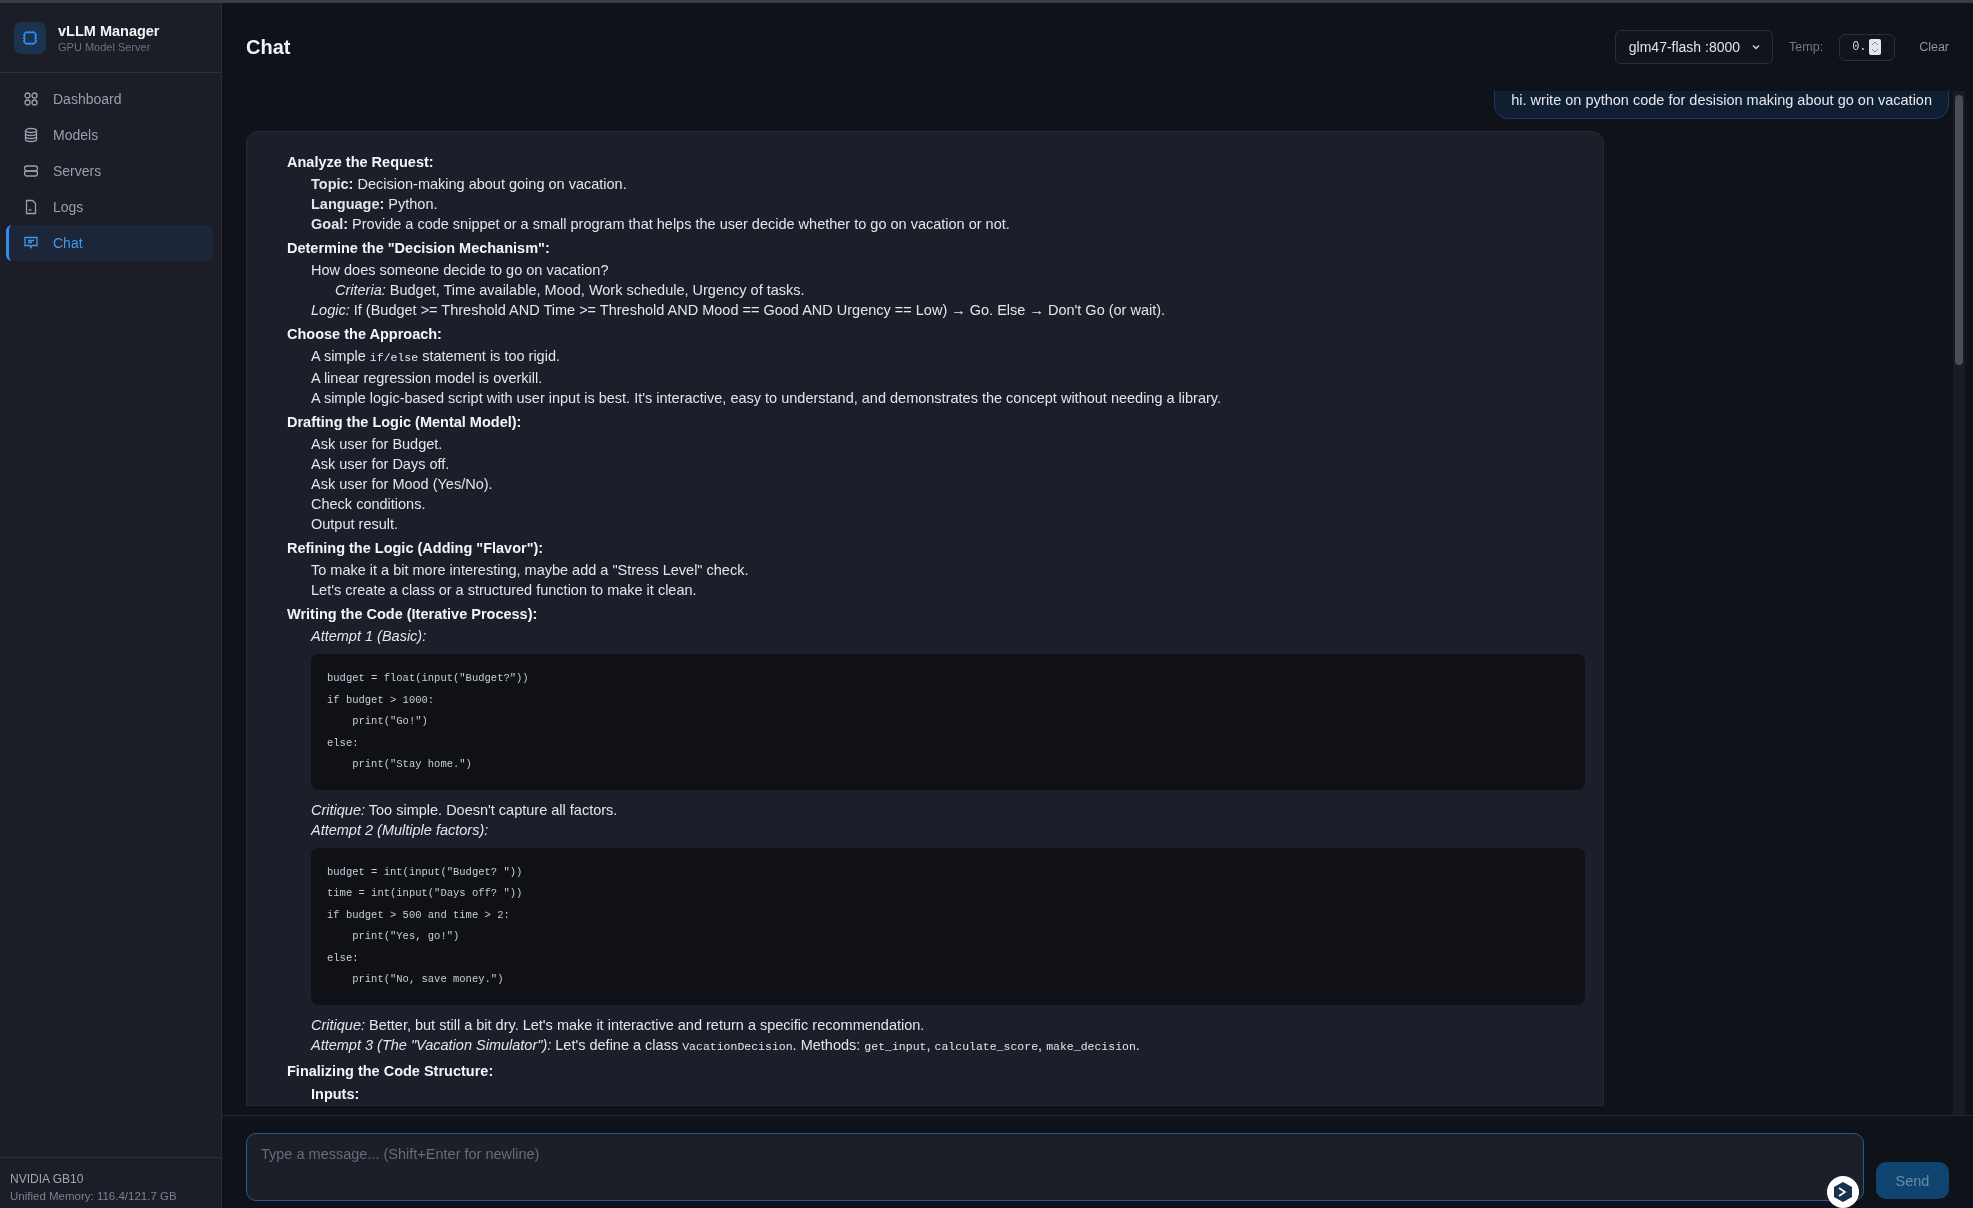 The width and height of the screenshot is (1973, 1208). What do you see at coordinates (1874, 47) in the screenshot?
I see `spinner-icon` at bounding box center [1874, 47].